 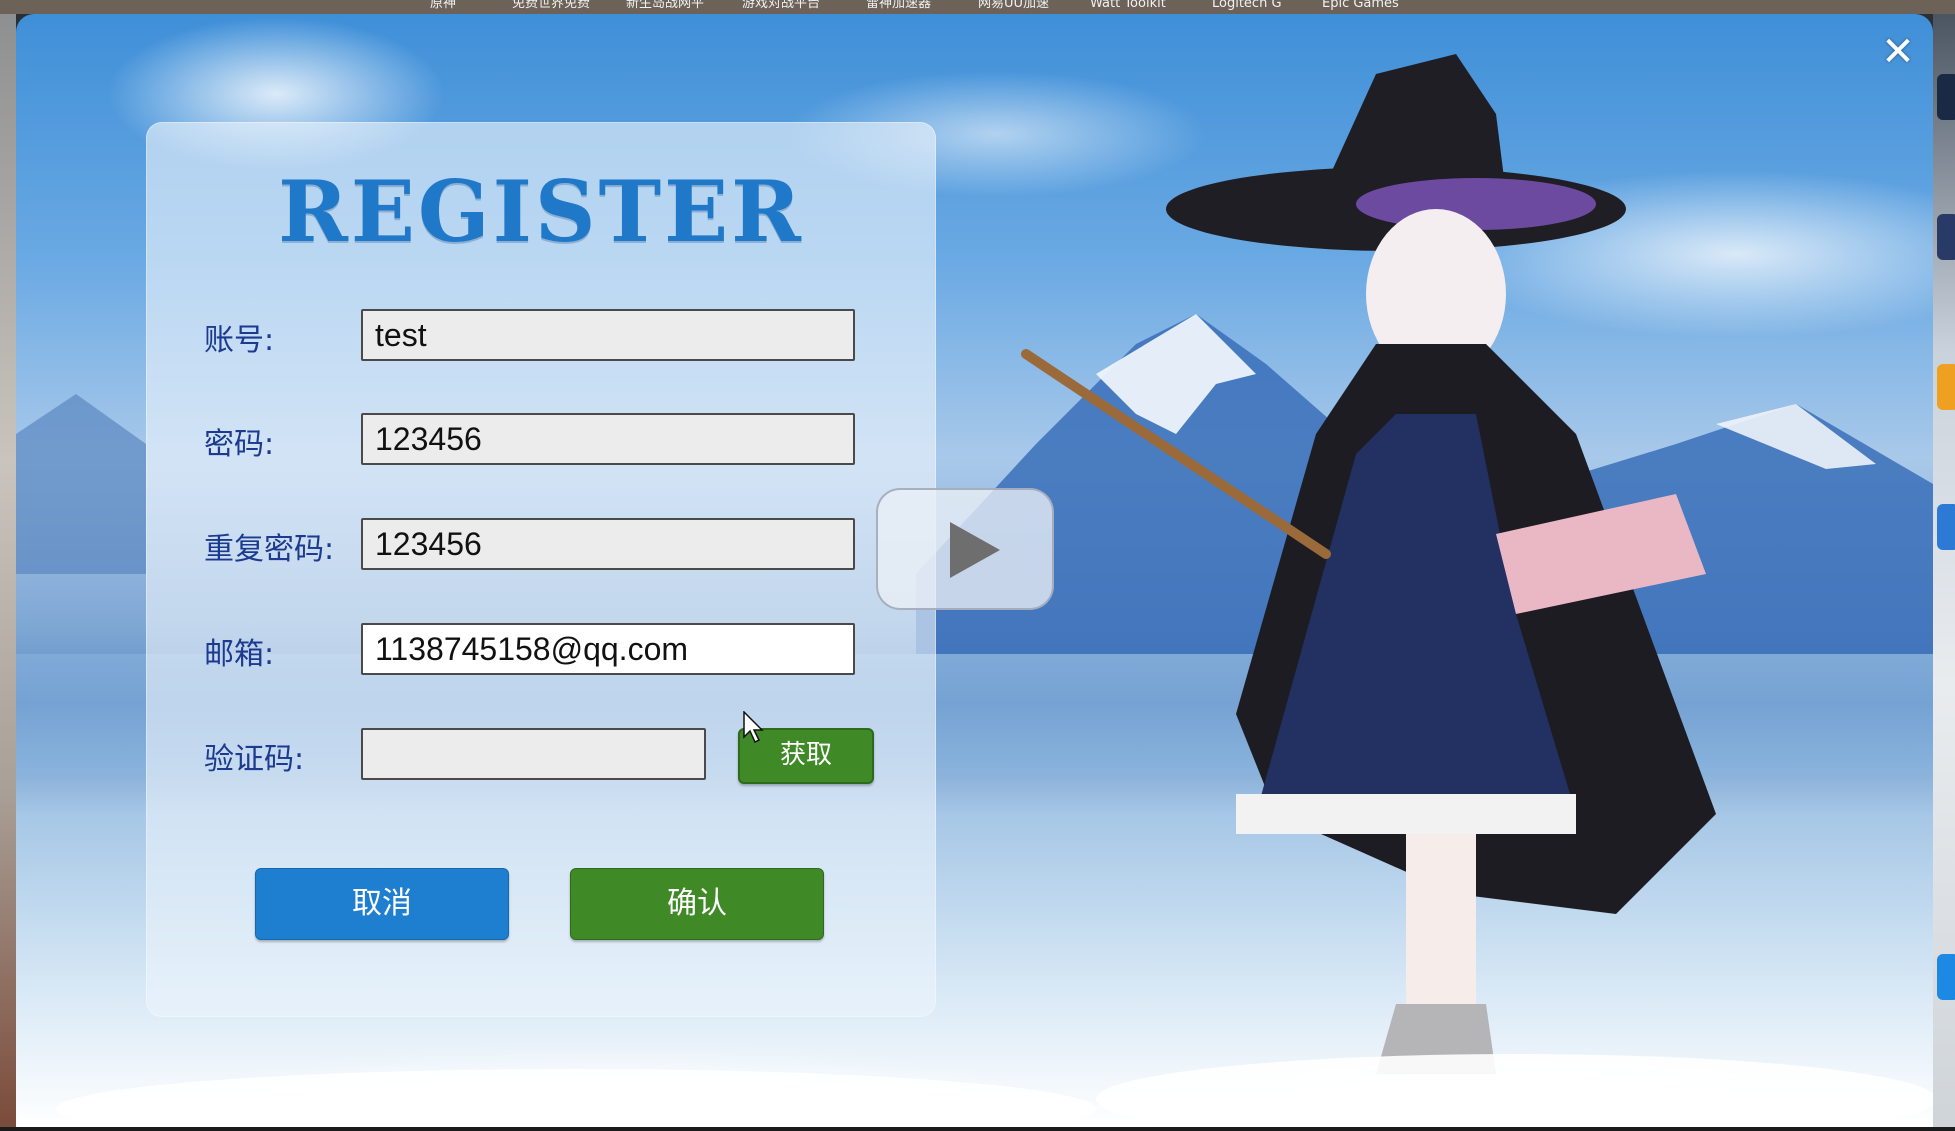 What do you see at coordinates (1247, 5) in the screenshot?
I see `taskbar-item: Logitech G` at bounding box center [1247, 5].